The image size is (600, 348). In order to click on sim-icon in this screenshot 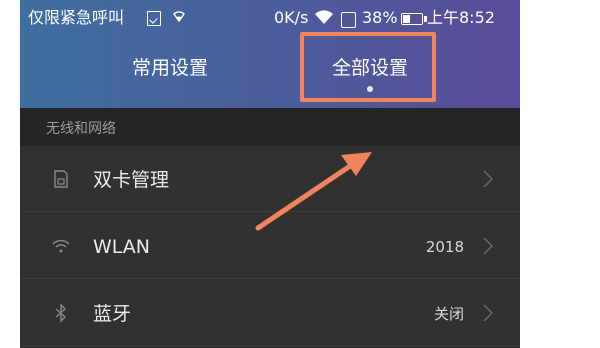, I will do `click(154, 18)`.